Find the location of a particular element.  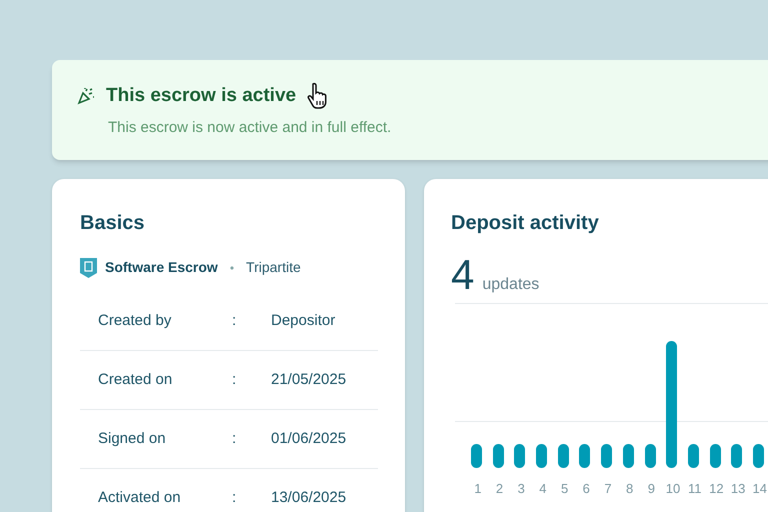

day-label: 5 is located at coordinates (565, 489).